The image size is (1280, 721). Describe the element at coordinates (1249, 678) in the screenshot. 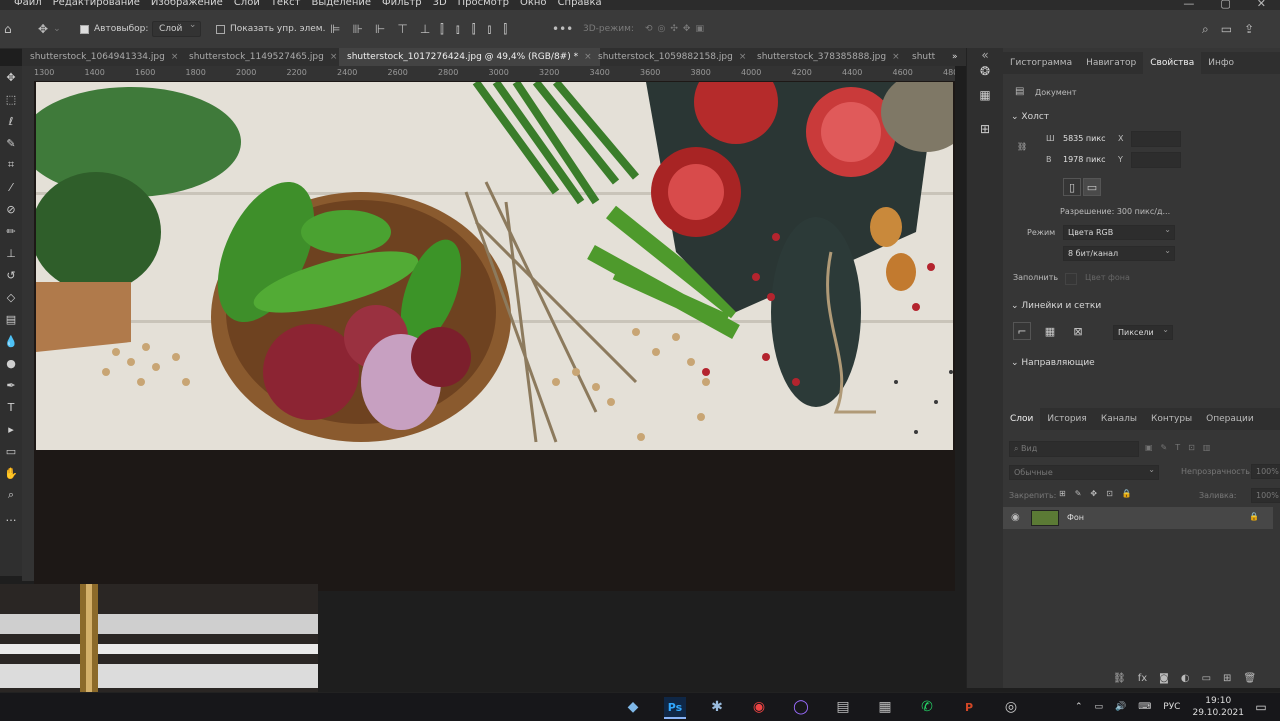

I see `delete-layer-icon: 🗑` at that location.